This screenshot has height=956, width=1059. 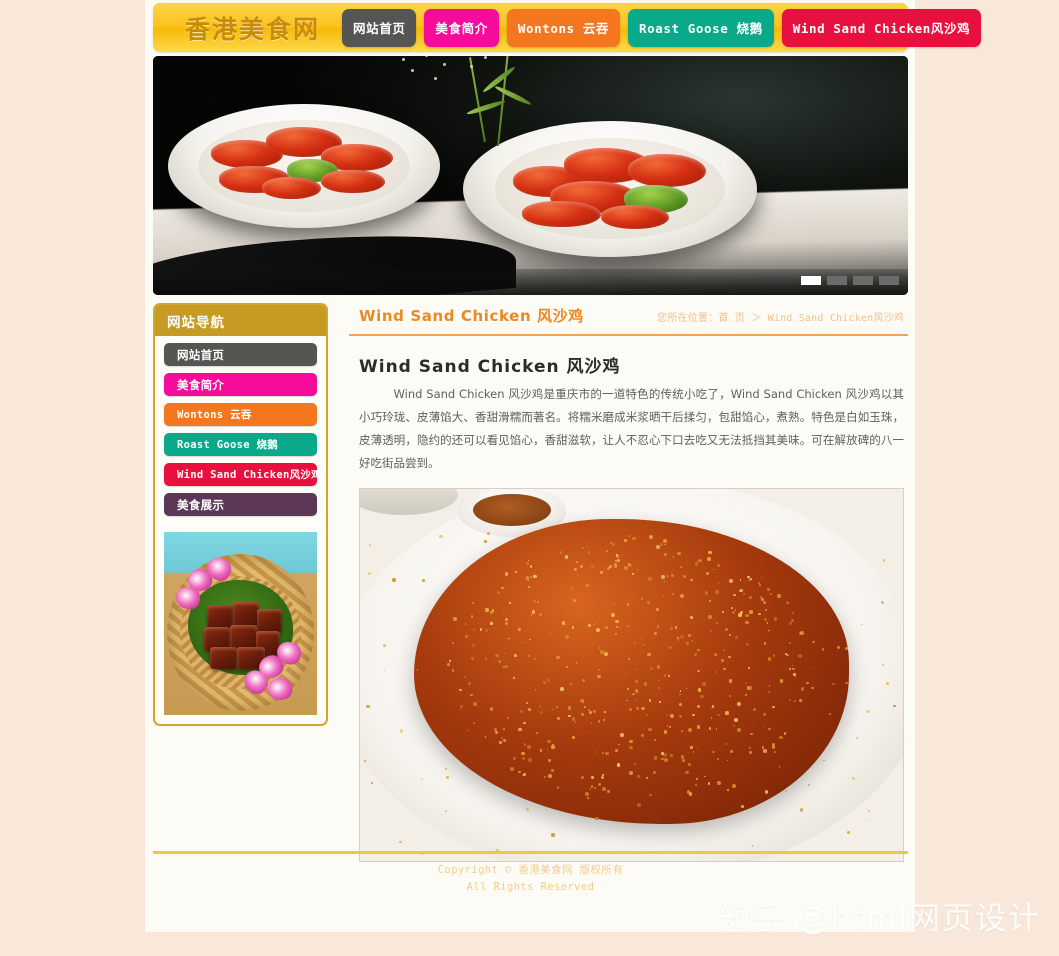 I want to click on breadcrumb-home-link: 首 页, so click(x=731, y=318).